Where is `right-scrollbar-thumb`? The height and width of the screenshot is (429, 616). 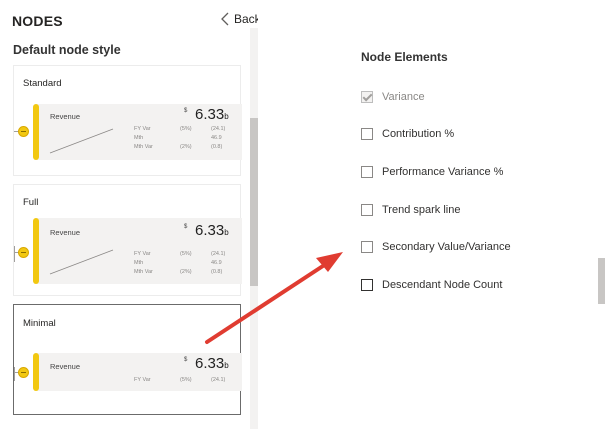
right-scrollbar-thumb is located at coordinates (601, 281).